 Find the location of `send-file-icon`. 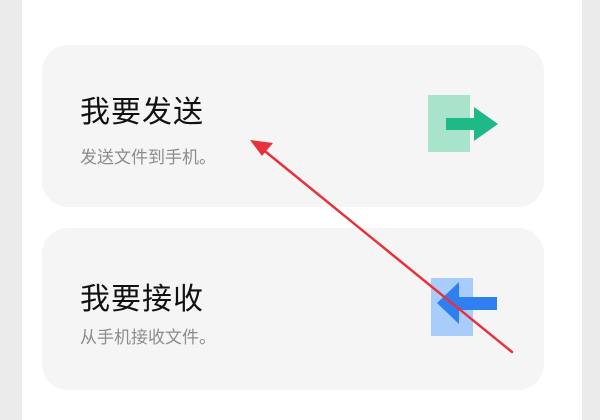

send-file-icon is located at coordinates (463, 125).